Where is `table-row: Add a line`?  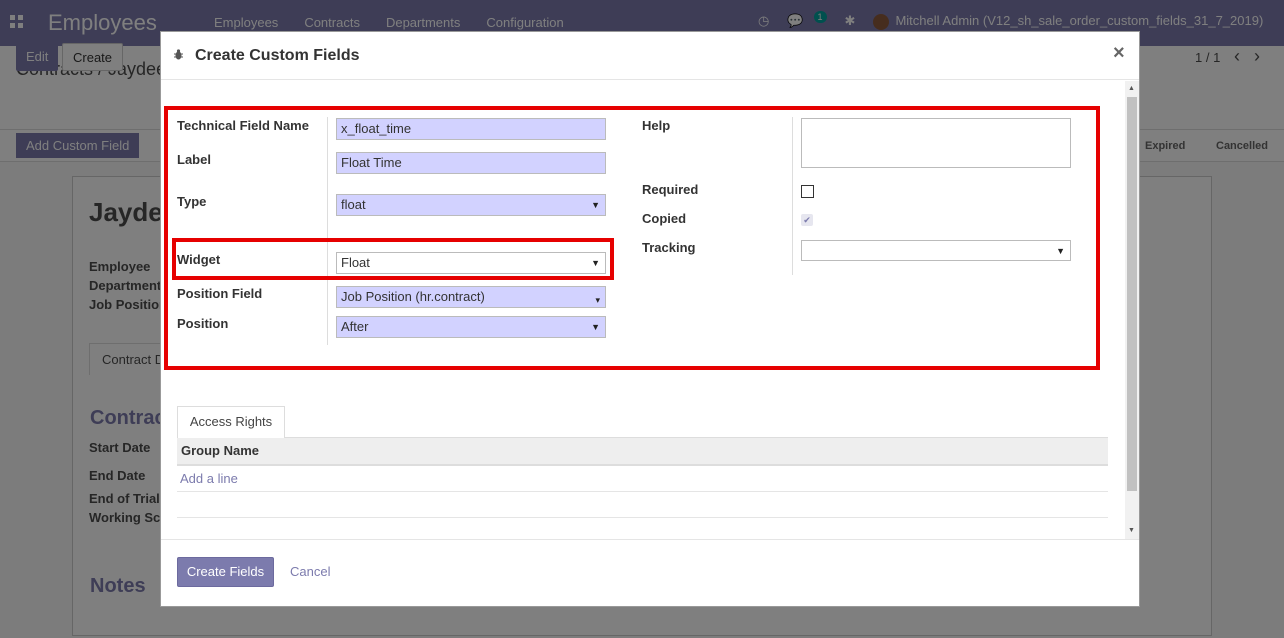
table-row: Add a line is located at coordinates (642, 479).